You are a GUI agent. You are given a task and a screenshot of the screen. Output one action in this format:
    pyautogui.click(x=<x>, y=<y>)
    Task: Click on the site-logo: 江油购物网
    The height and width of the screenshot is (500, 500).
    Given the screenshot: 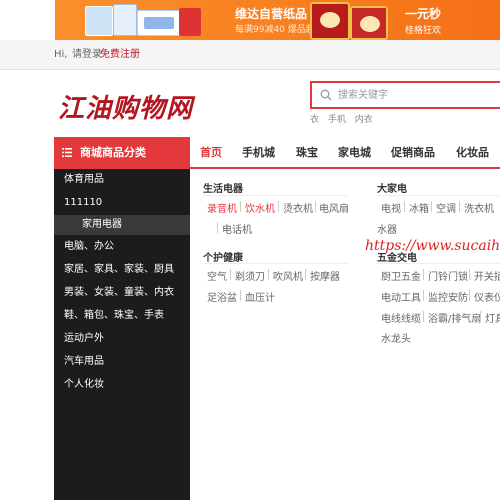 What is the action you would take?
    pyautogui.click(x=125, y=106)
    